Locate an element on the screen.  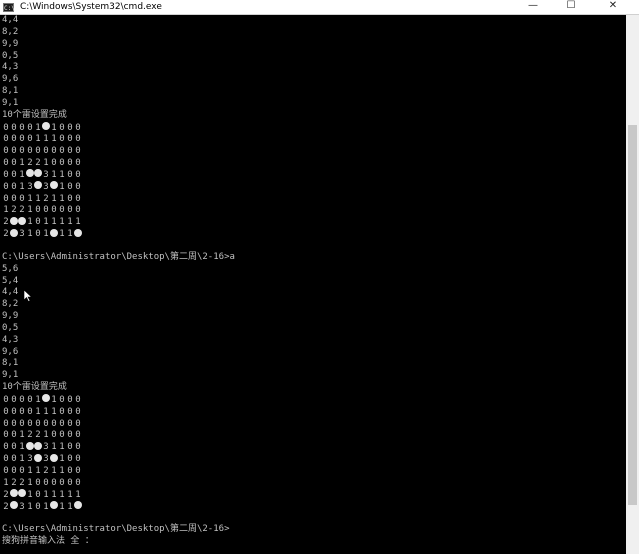
vertical-scrollbar is located at coordinates (632, 284).